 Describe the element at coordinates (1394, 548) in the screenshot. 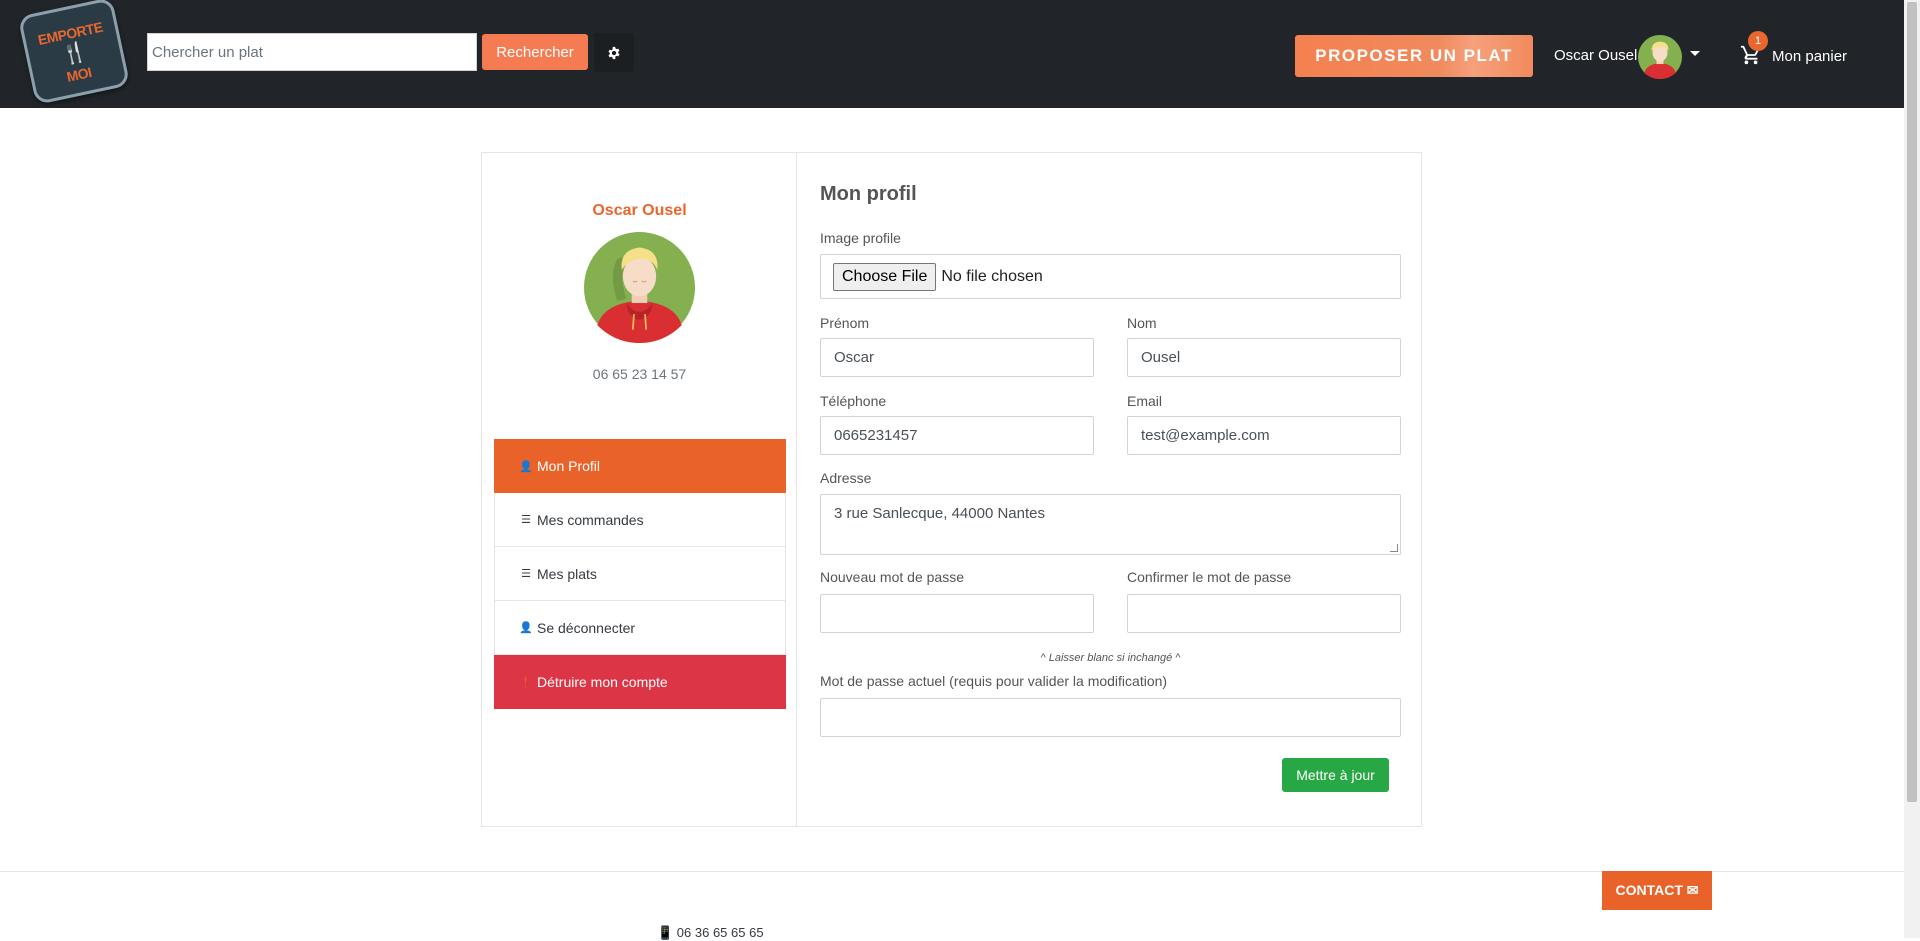

I see `resize-handle` at that location.